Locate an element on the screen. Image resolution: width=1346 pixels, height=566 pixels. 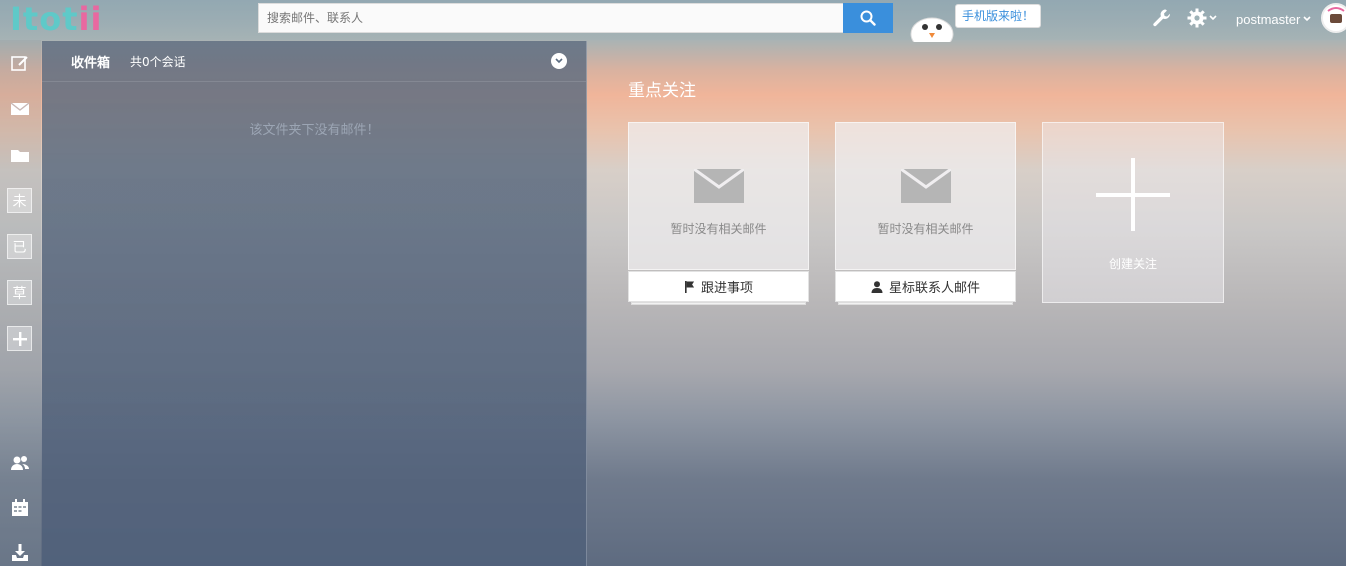
user-name: postmaster is located at coordinates (1268, 19).